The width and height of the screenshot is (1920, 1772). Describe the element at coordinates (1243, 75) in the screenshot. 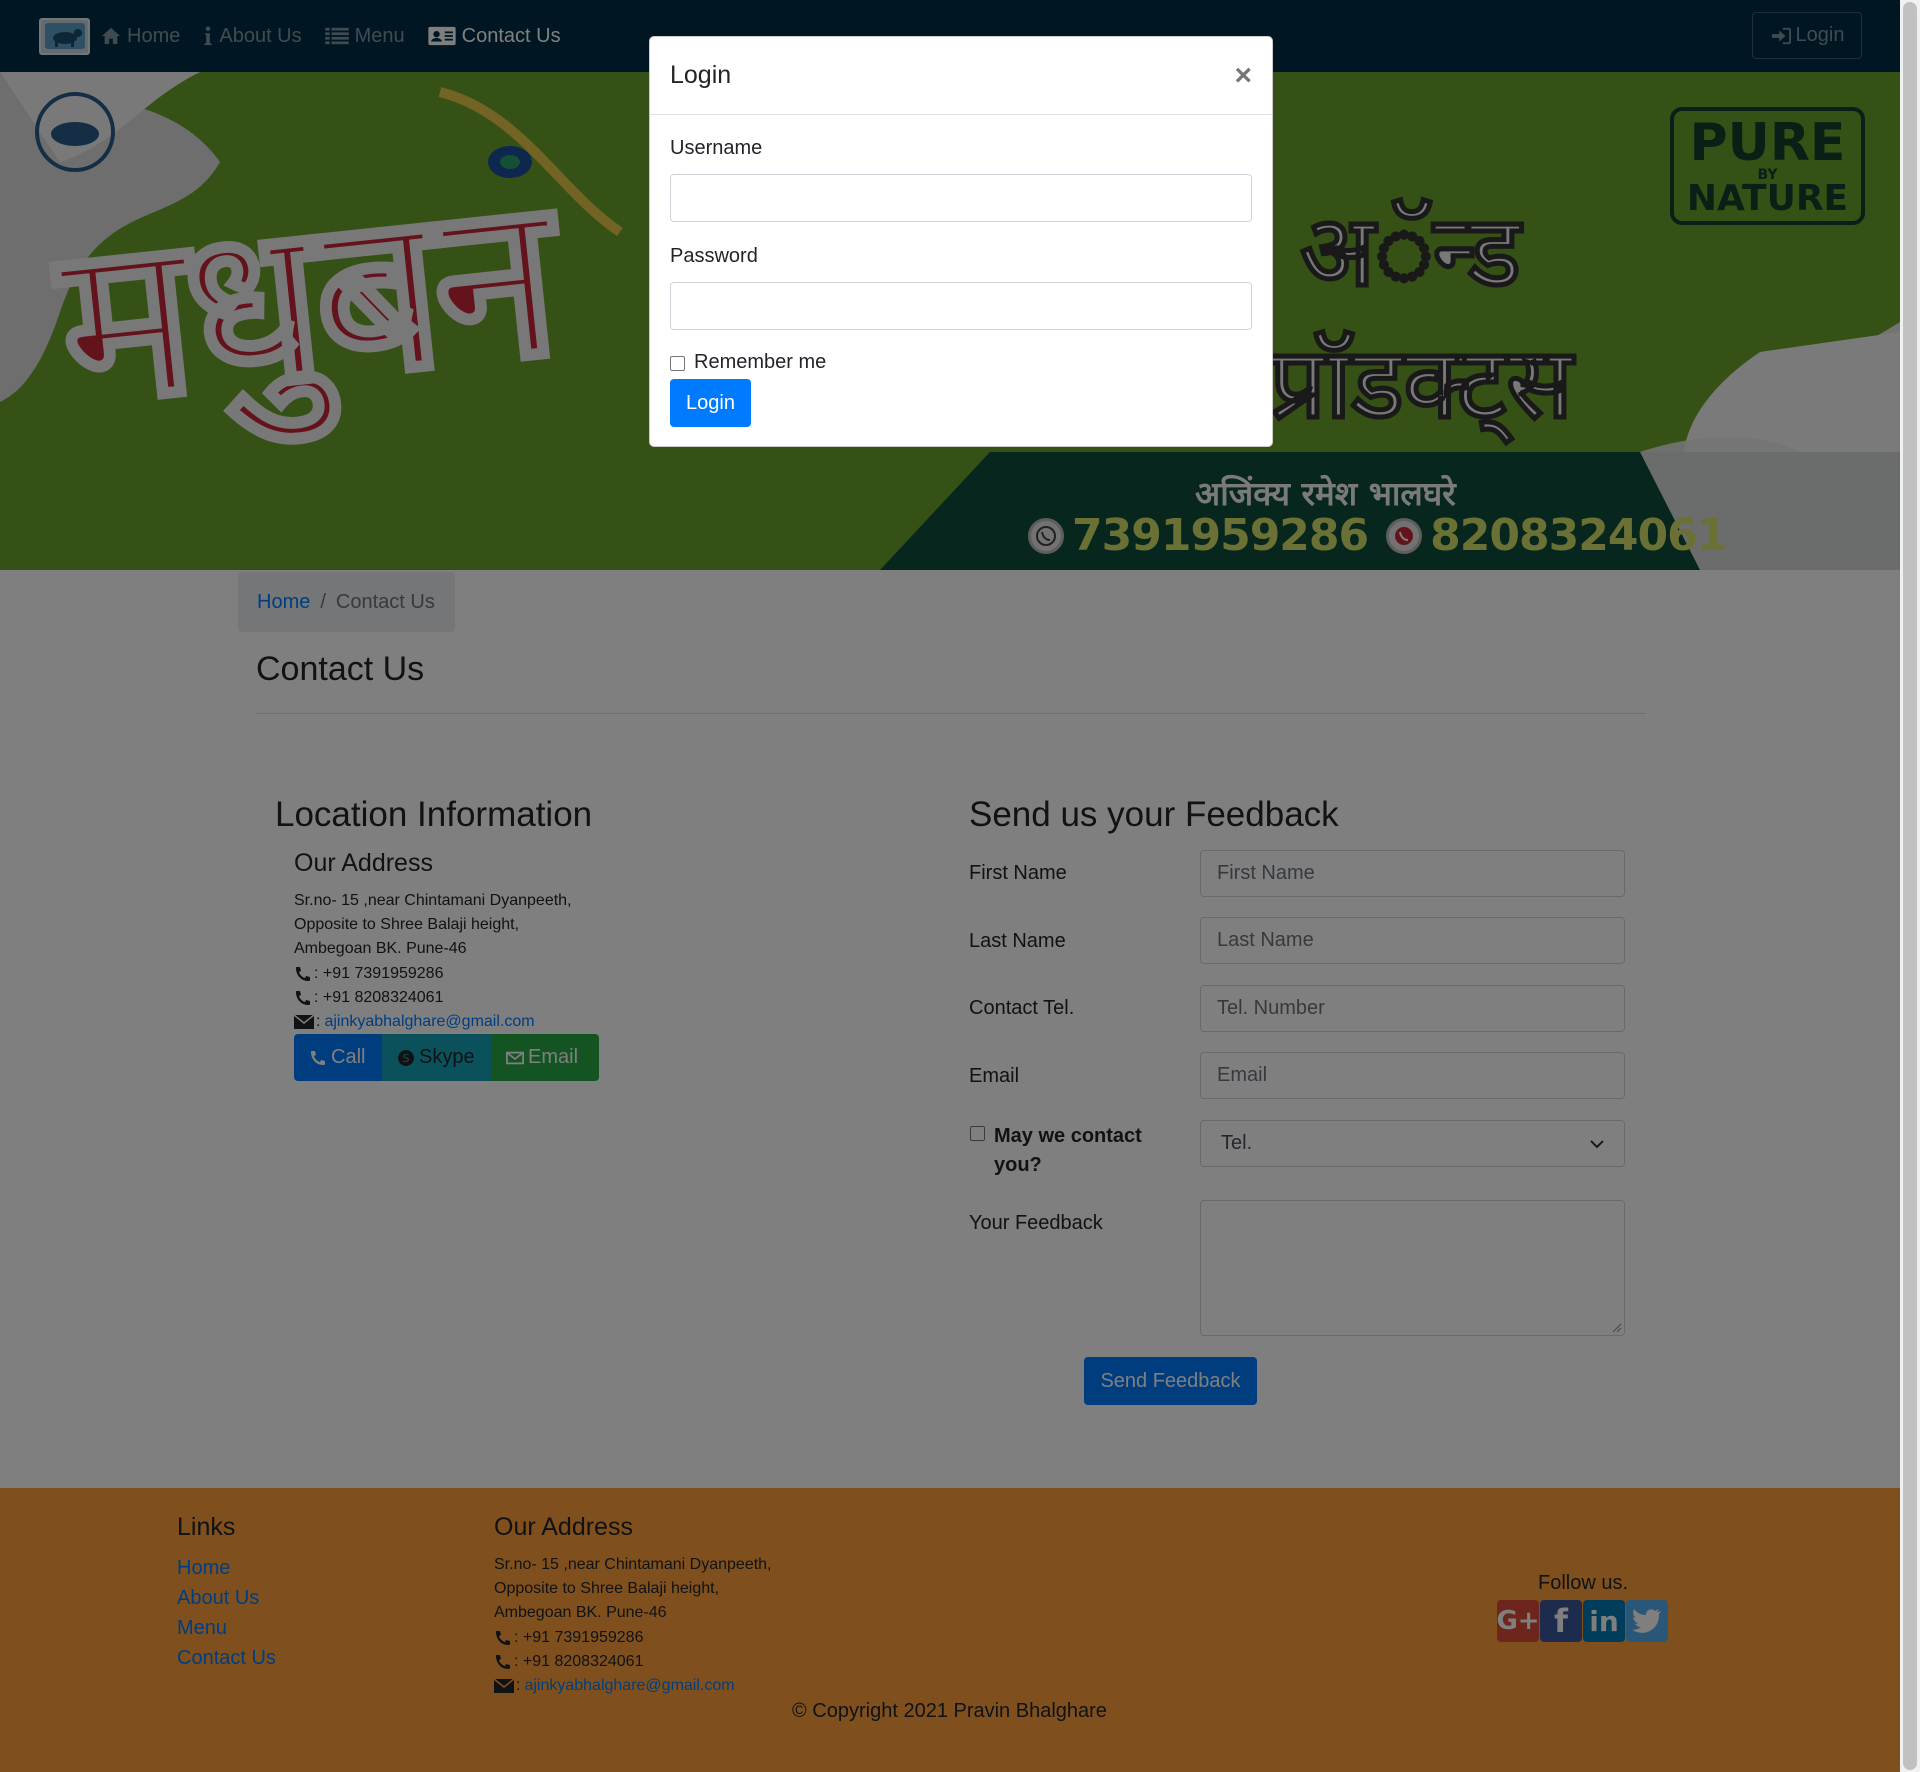

I see `modal-close-button: ×` at that location.